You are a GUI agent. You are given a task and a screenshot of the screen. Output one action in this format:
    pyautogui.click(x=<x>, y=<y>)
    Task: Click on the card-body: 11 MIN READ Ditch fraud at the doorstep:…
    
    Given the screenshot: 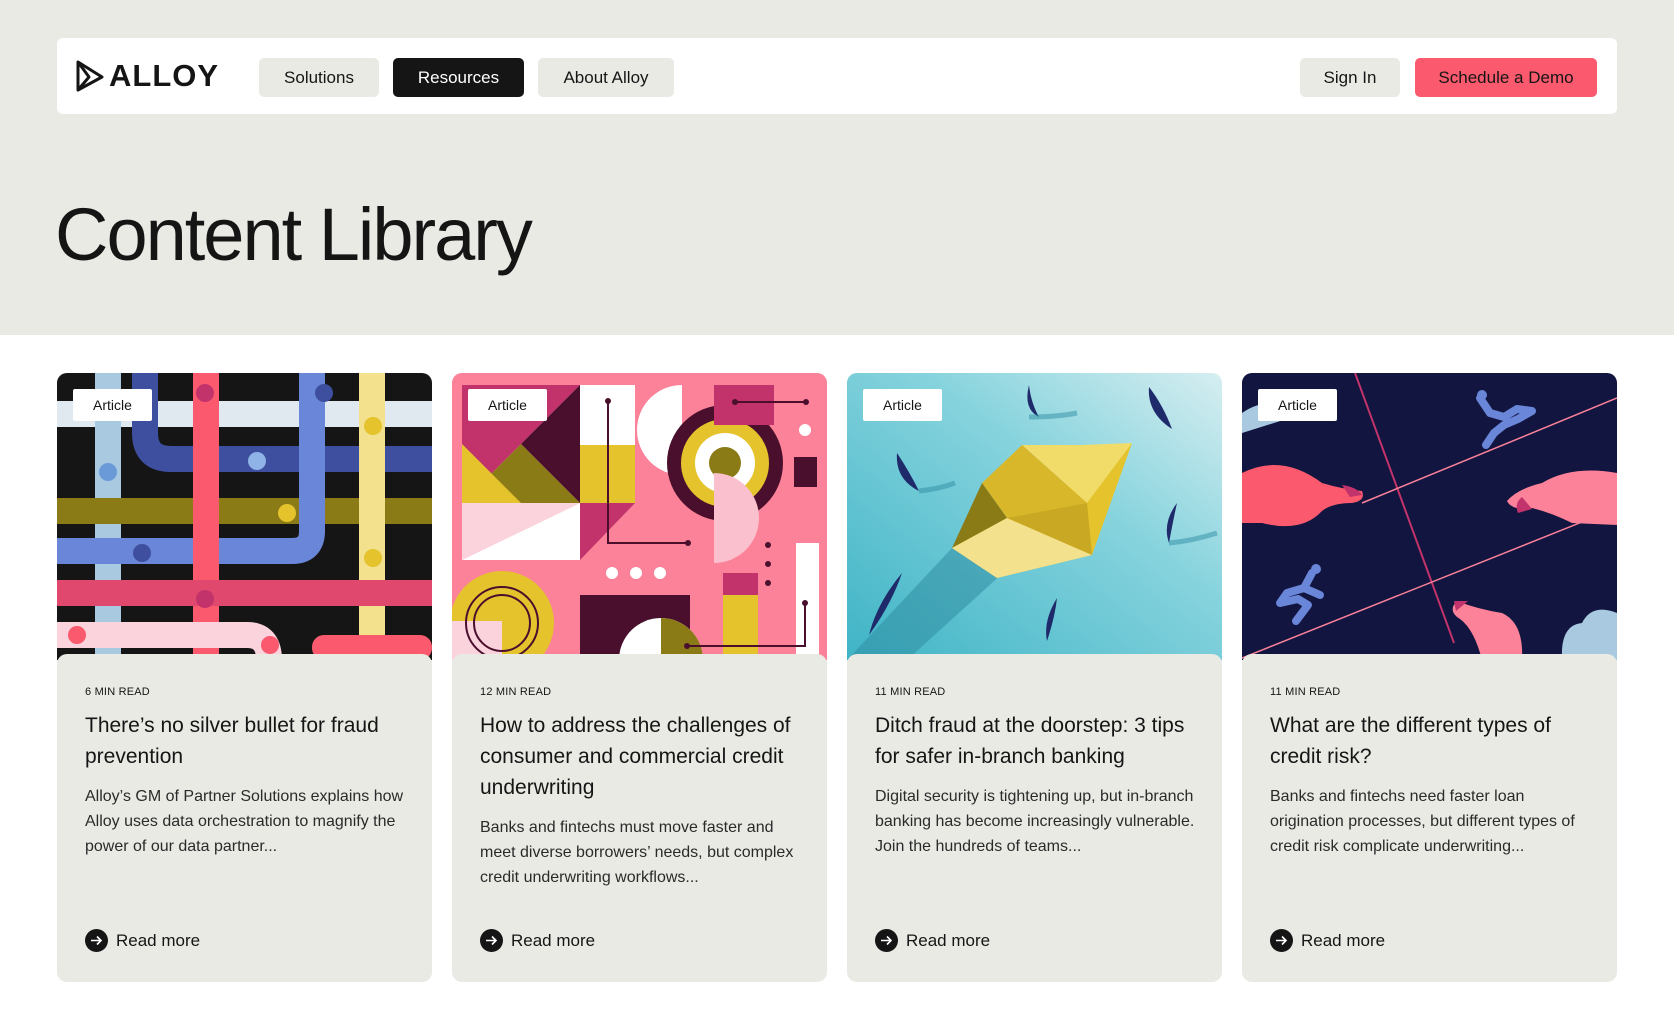 What is the action you would take?
    pyautogui.click(x=1034, y=815)
    